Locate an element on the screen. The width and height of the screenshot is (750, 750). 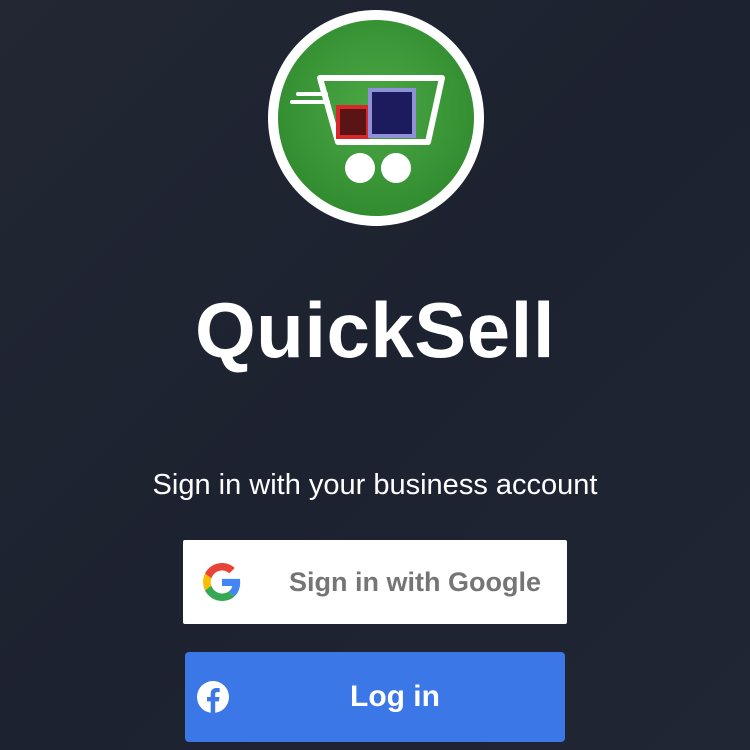
google-button-label: Sign in with Google is located at coordinates (415, 582).